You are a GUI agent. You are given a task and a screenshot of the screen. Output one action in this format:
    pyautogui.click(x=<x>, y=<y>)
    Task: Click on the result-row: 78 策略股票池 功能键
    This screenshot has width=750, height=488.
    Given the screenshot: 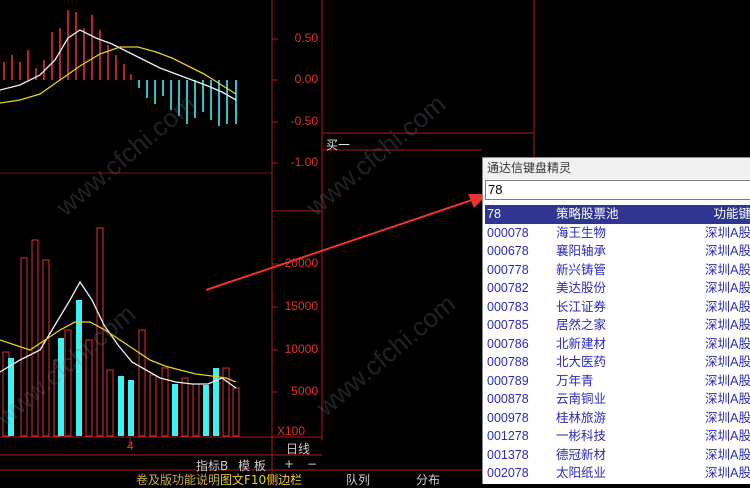 What is the action you would take?
    pyautogui.click(x=617, y=214)
    